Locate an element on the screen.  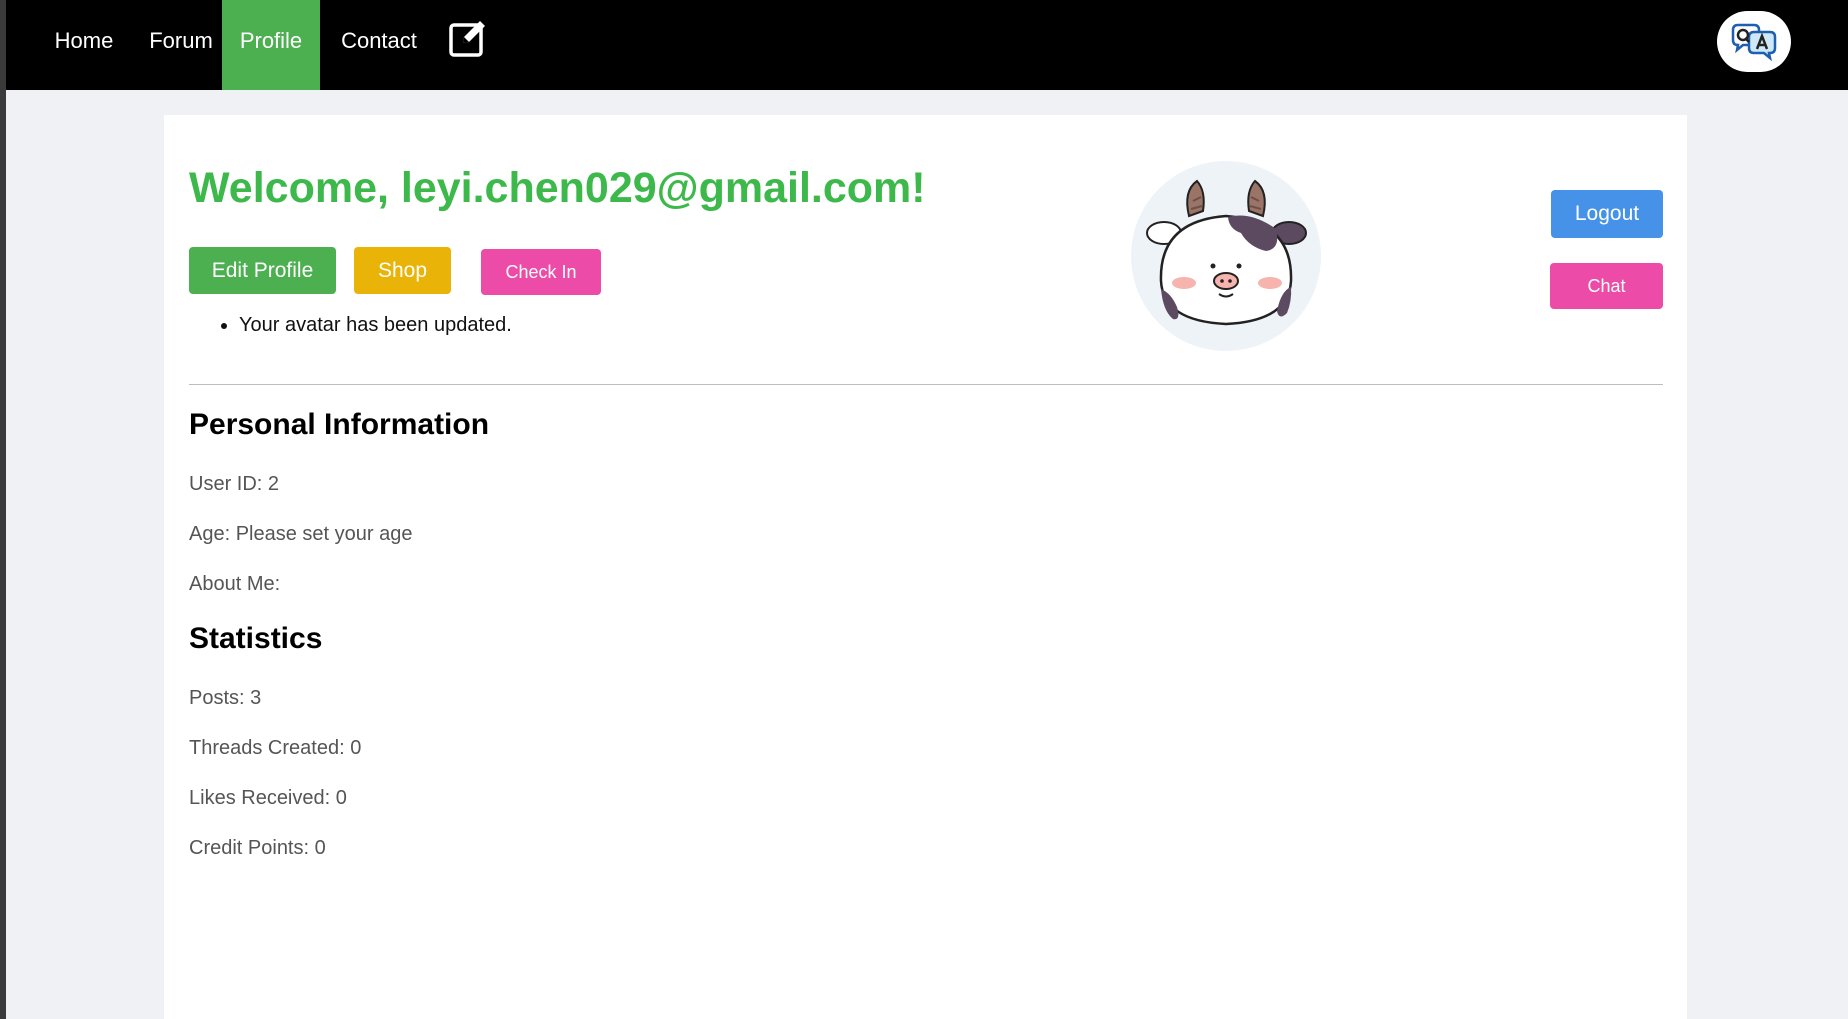
cow-avatar-icon is located at coordinates (1226, 256).